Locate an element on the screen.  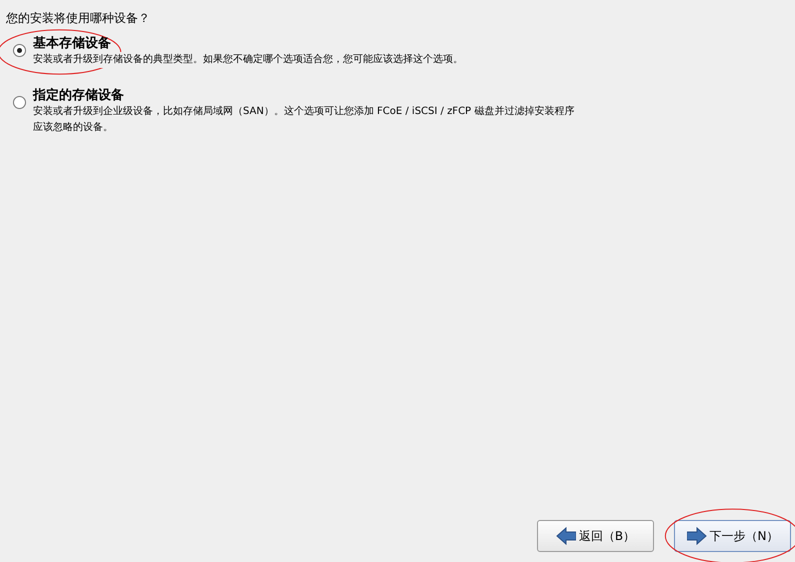
option-title: 基本存储设备 is located at coordinates (72, 43).